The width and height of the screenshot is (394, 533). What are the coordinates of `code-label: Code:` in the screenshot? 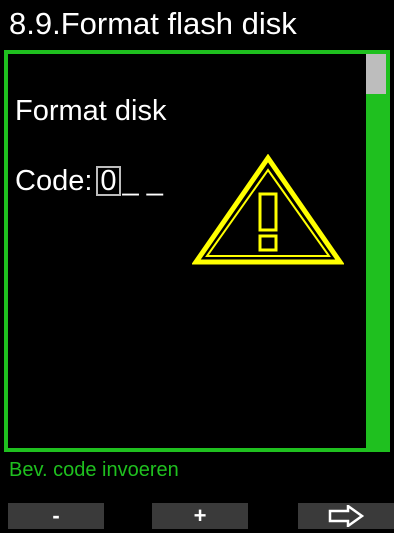 It's located at (54, 181).